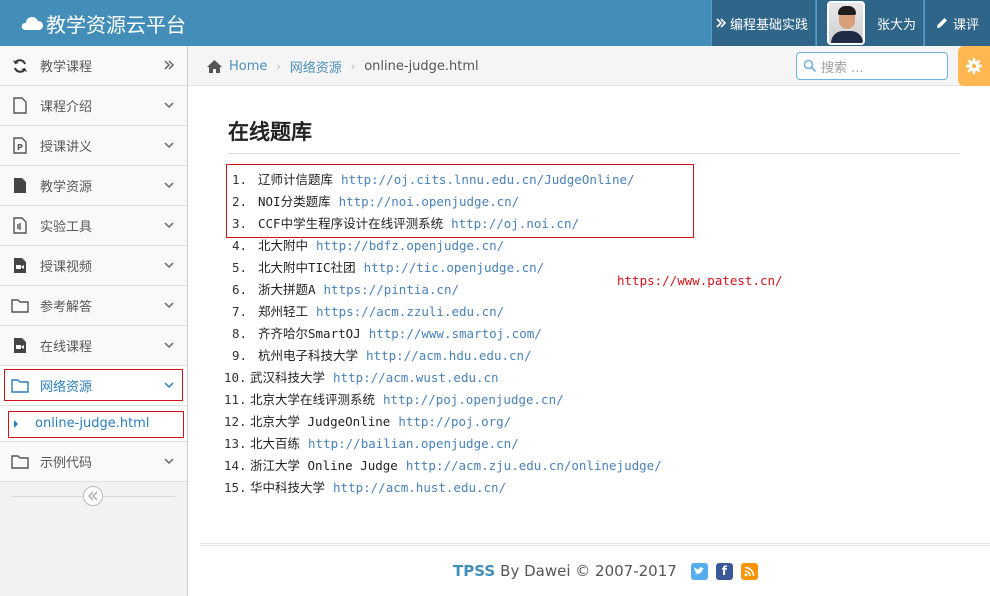 The width and height of the screenshot is (990, 596). Describe the element at coordinates (307, 267) in the screenshot. I see `judge-name: 北大附中TIC社团` at that location.